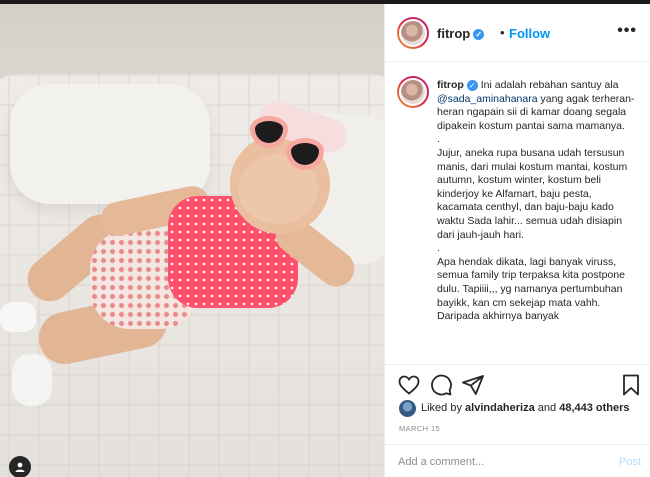  I want to click on more-options-icon: •••, so click(627, 31).